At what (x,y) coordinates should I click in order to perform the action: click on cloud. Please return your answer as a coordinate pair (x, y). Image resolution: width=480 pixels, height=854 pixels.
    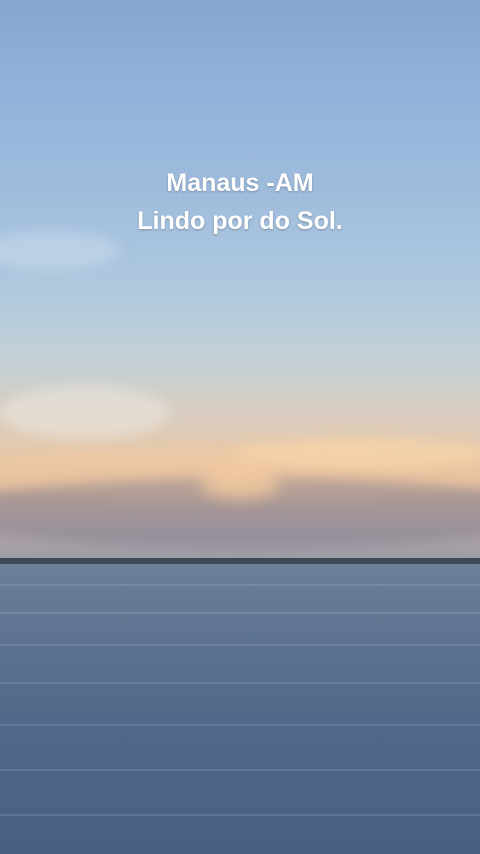
    Looking at the image, I should click on (85, 412).